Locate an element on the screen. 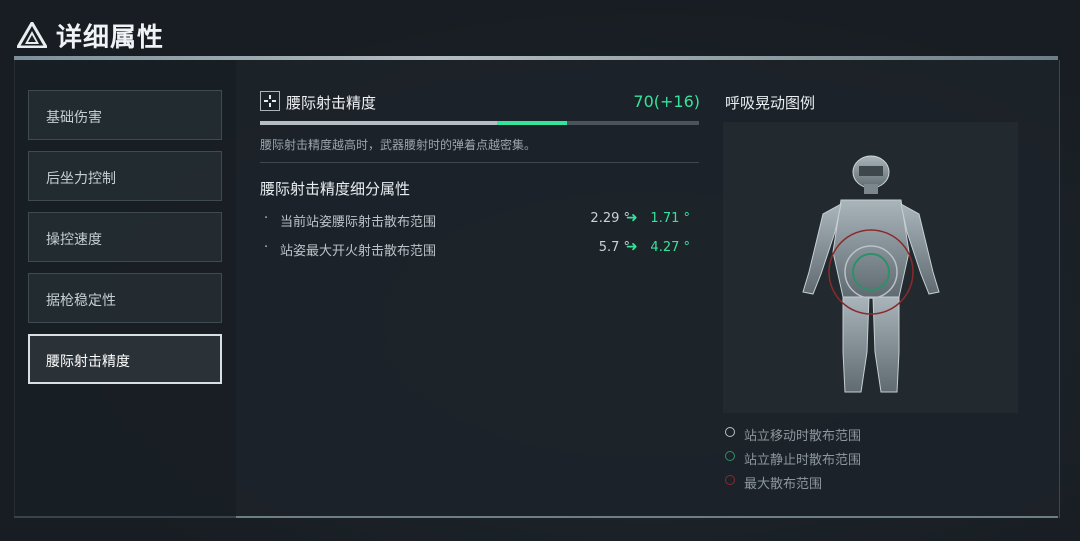 Image resolution: width=1080 pixels, height=541 pixels. crosshair-icon is located at coordinates (270, 101).